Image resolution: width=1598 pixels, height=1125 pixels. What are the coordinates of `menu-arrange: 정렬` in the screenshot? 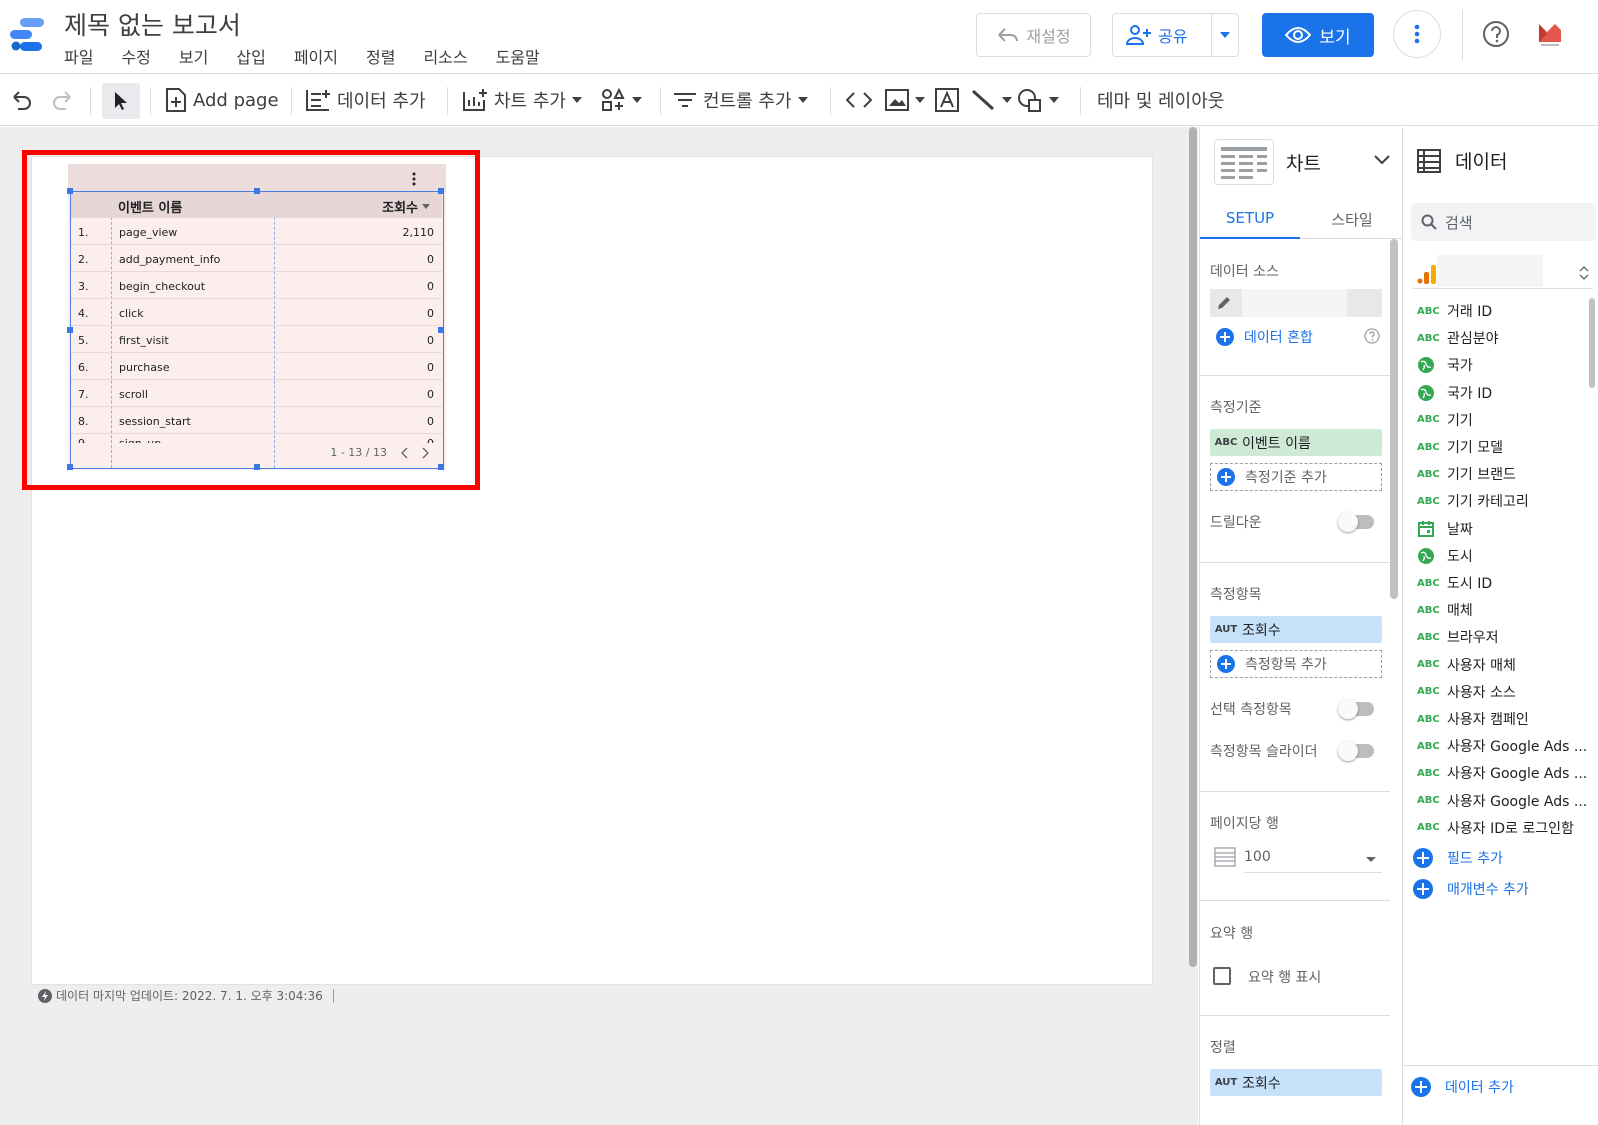 It's located at (380, 56).